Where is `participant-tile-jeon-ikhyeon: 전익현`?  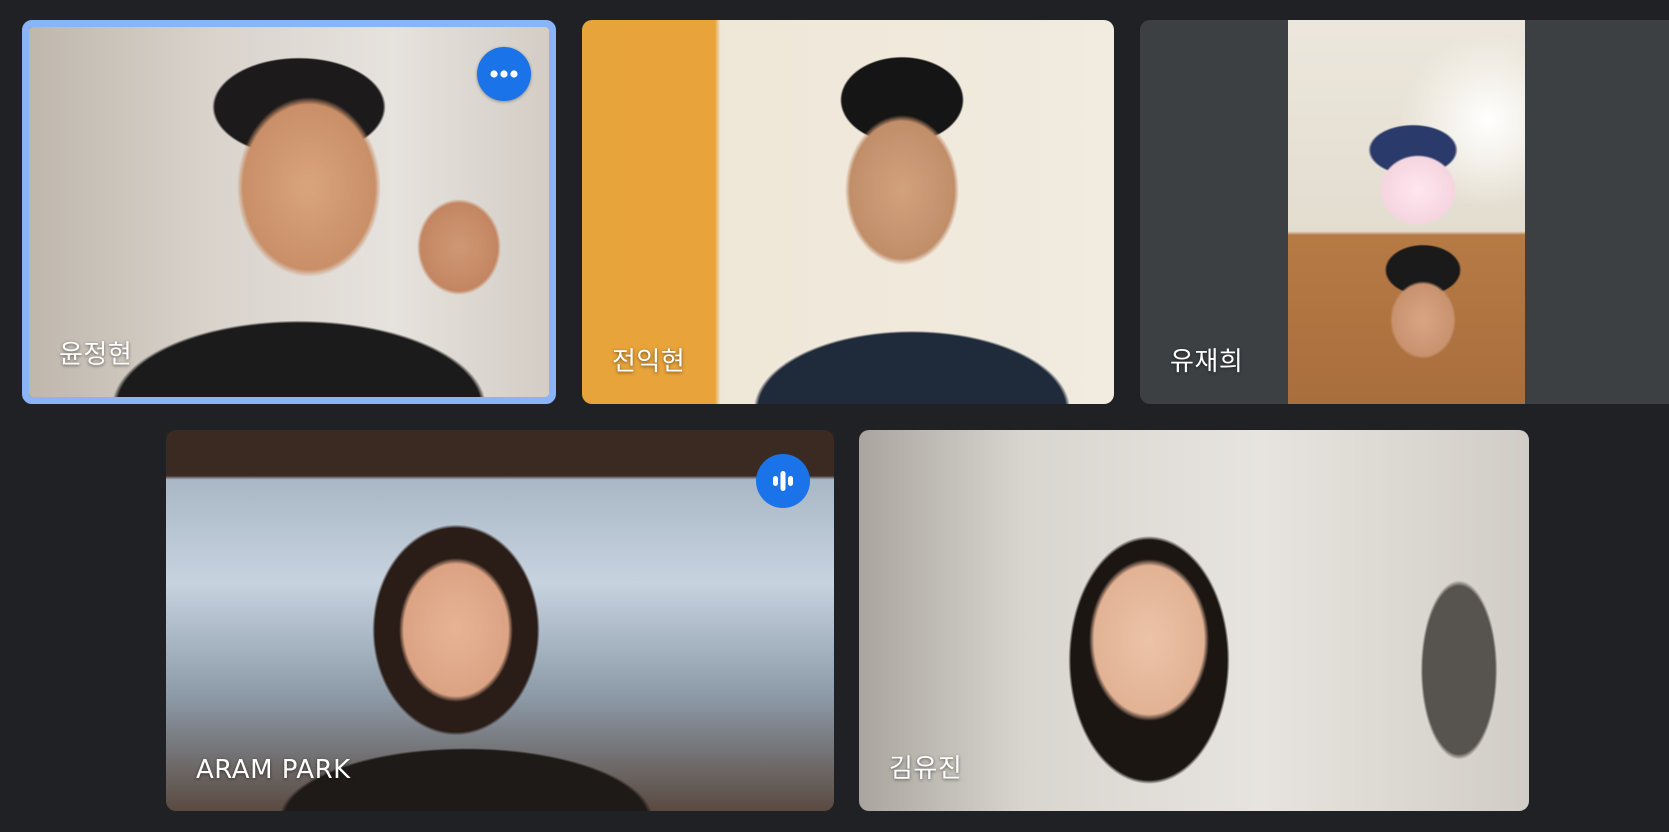 participant-tile-jeon-ikhyeon: 전익현 is located at coordinates (848, 212).